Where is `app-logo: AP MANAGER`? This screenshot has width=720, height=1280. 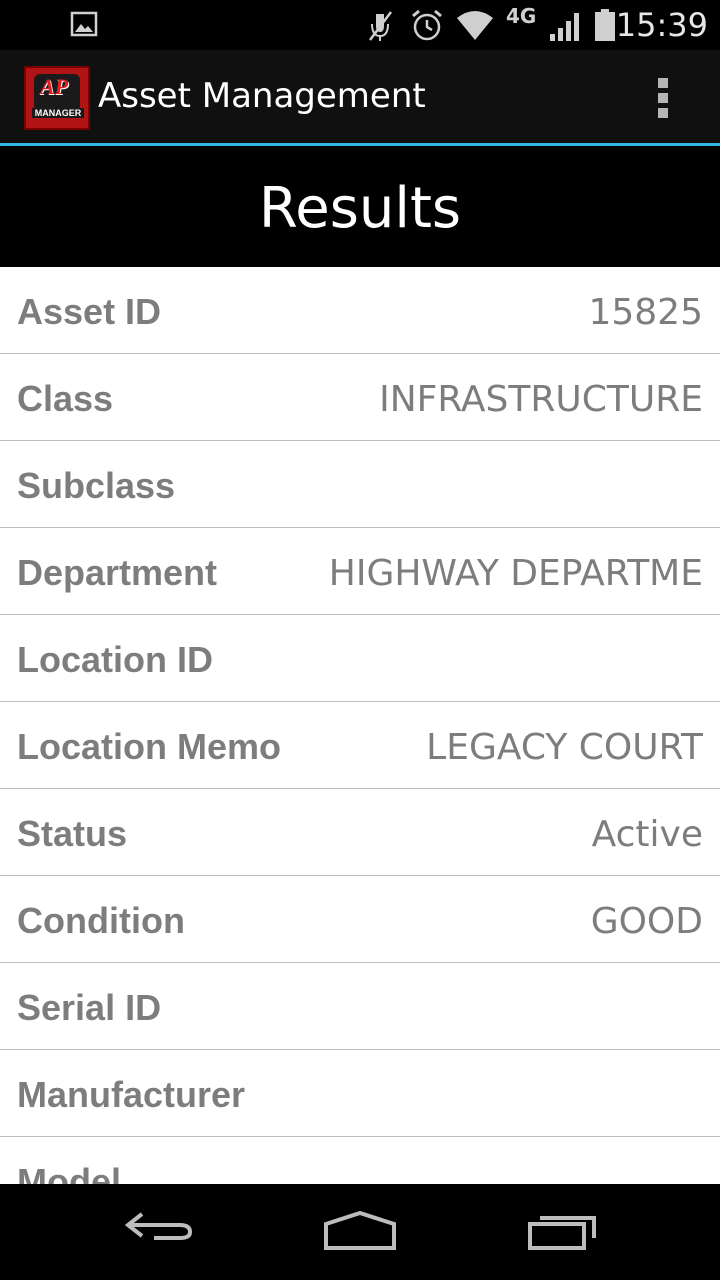
app-logo: AP MANAGER is located at coordinates (57, 98).